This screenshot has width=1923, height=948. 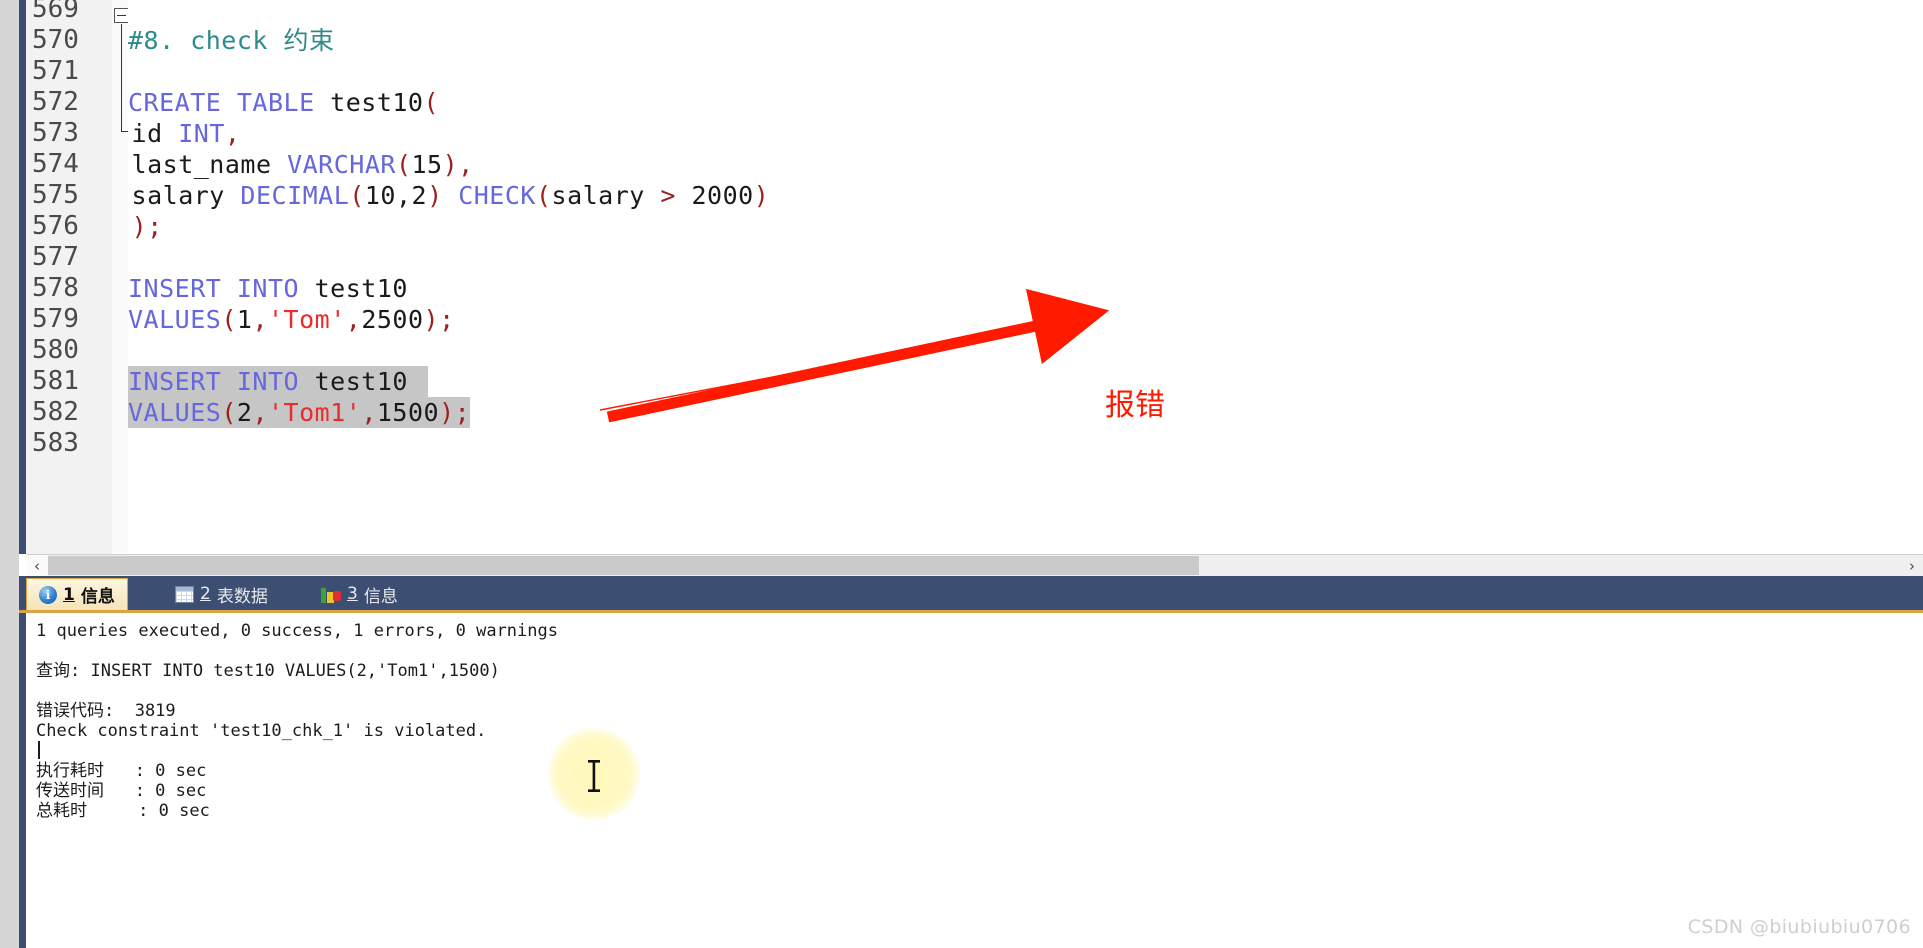 What do you see at coordinates (55, 412) in the screenshot?
I see `line-number: 582` at bounding box center [55, 412].